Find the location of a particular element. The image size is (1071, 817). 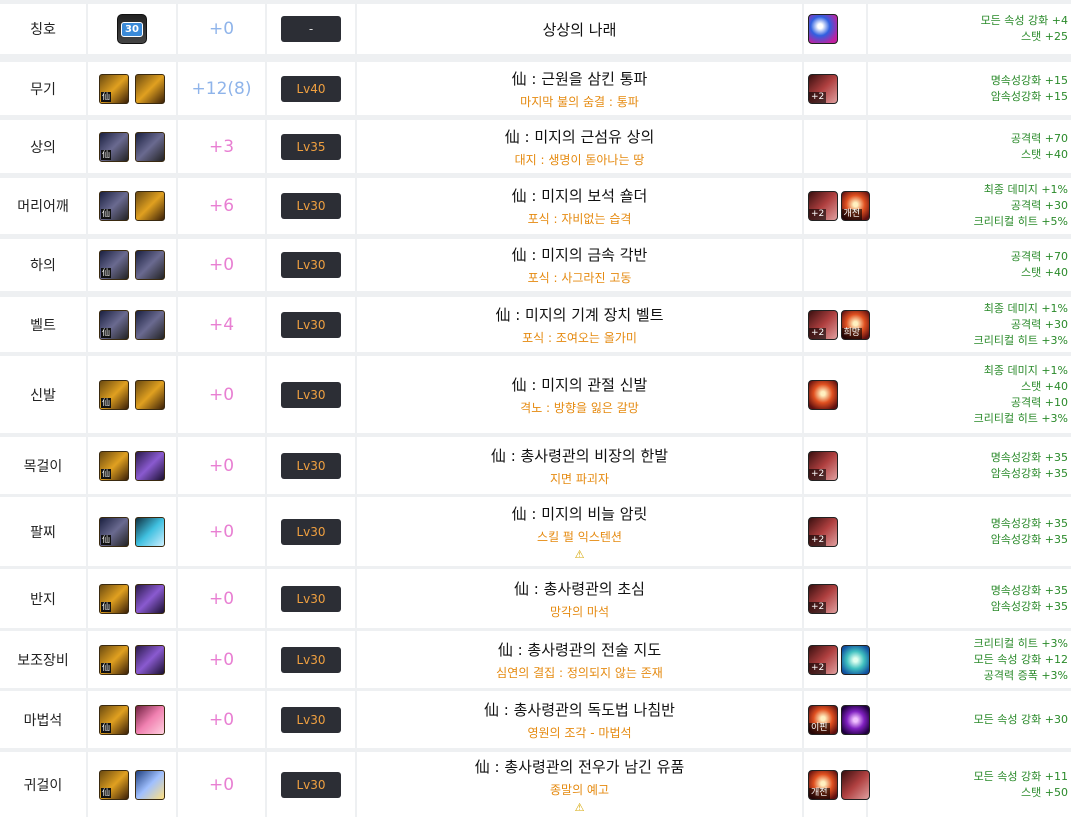

item-set-effect: 포식 : 조여오는 올가미 is located at coordinates (579, 337).